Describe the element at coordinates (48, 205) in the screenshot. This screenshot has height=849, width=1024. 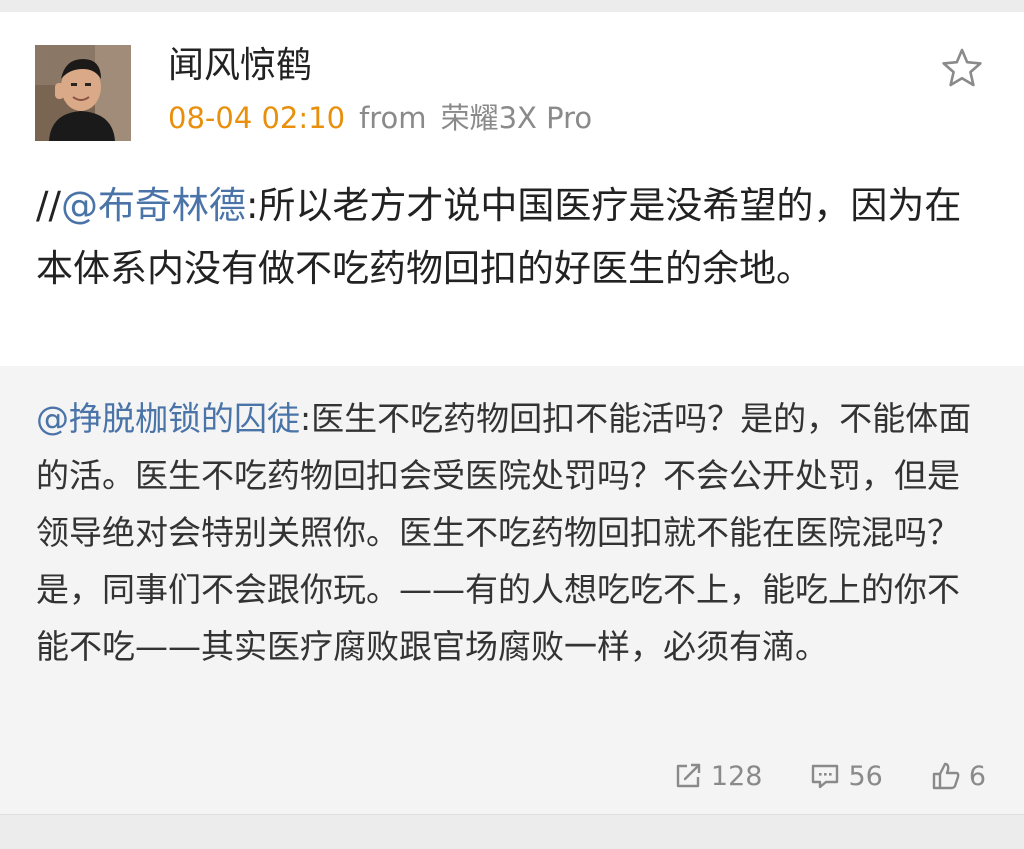
I see `text-prefix: //` at that location.